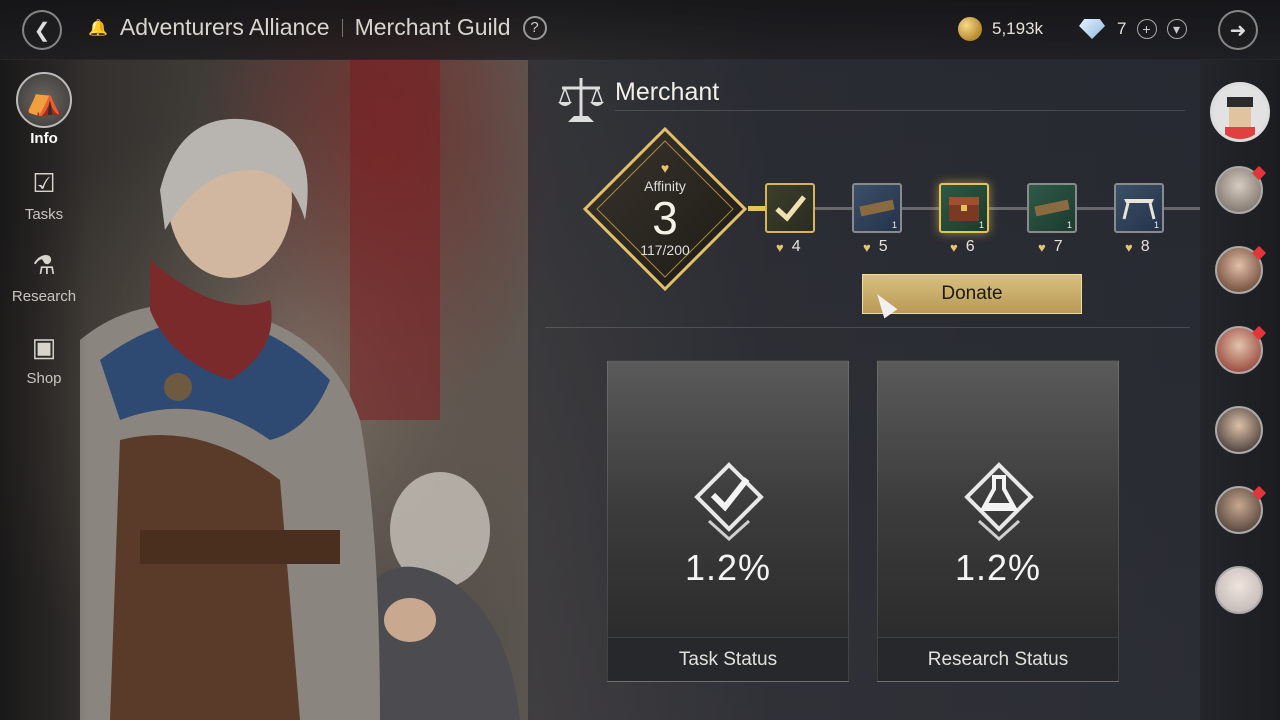 Image resolution: width=1280 pixels, height=720 pixels. What do you see at coordinates (1092, 29) in the screenshot?
I see `diamond-icon` at bounding box center [1092, 29].